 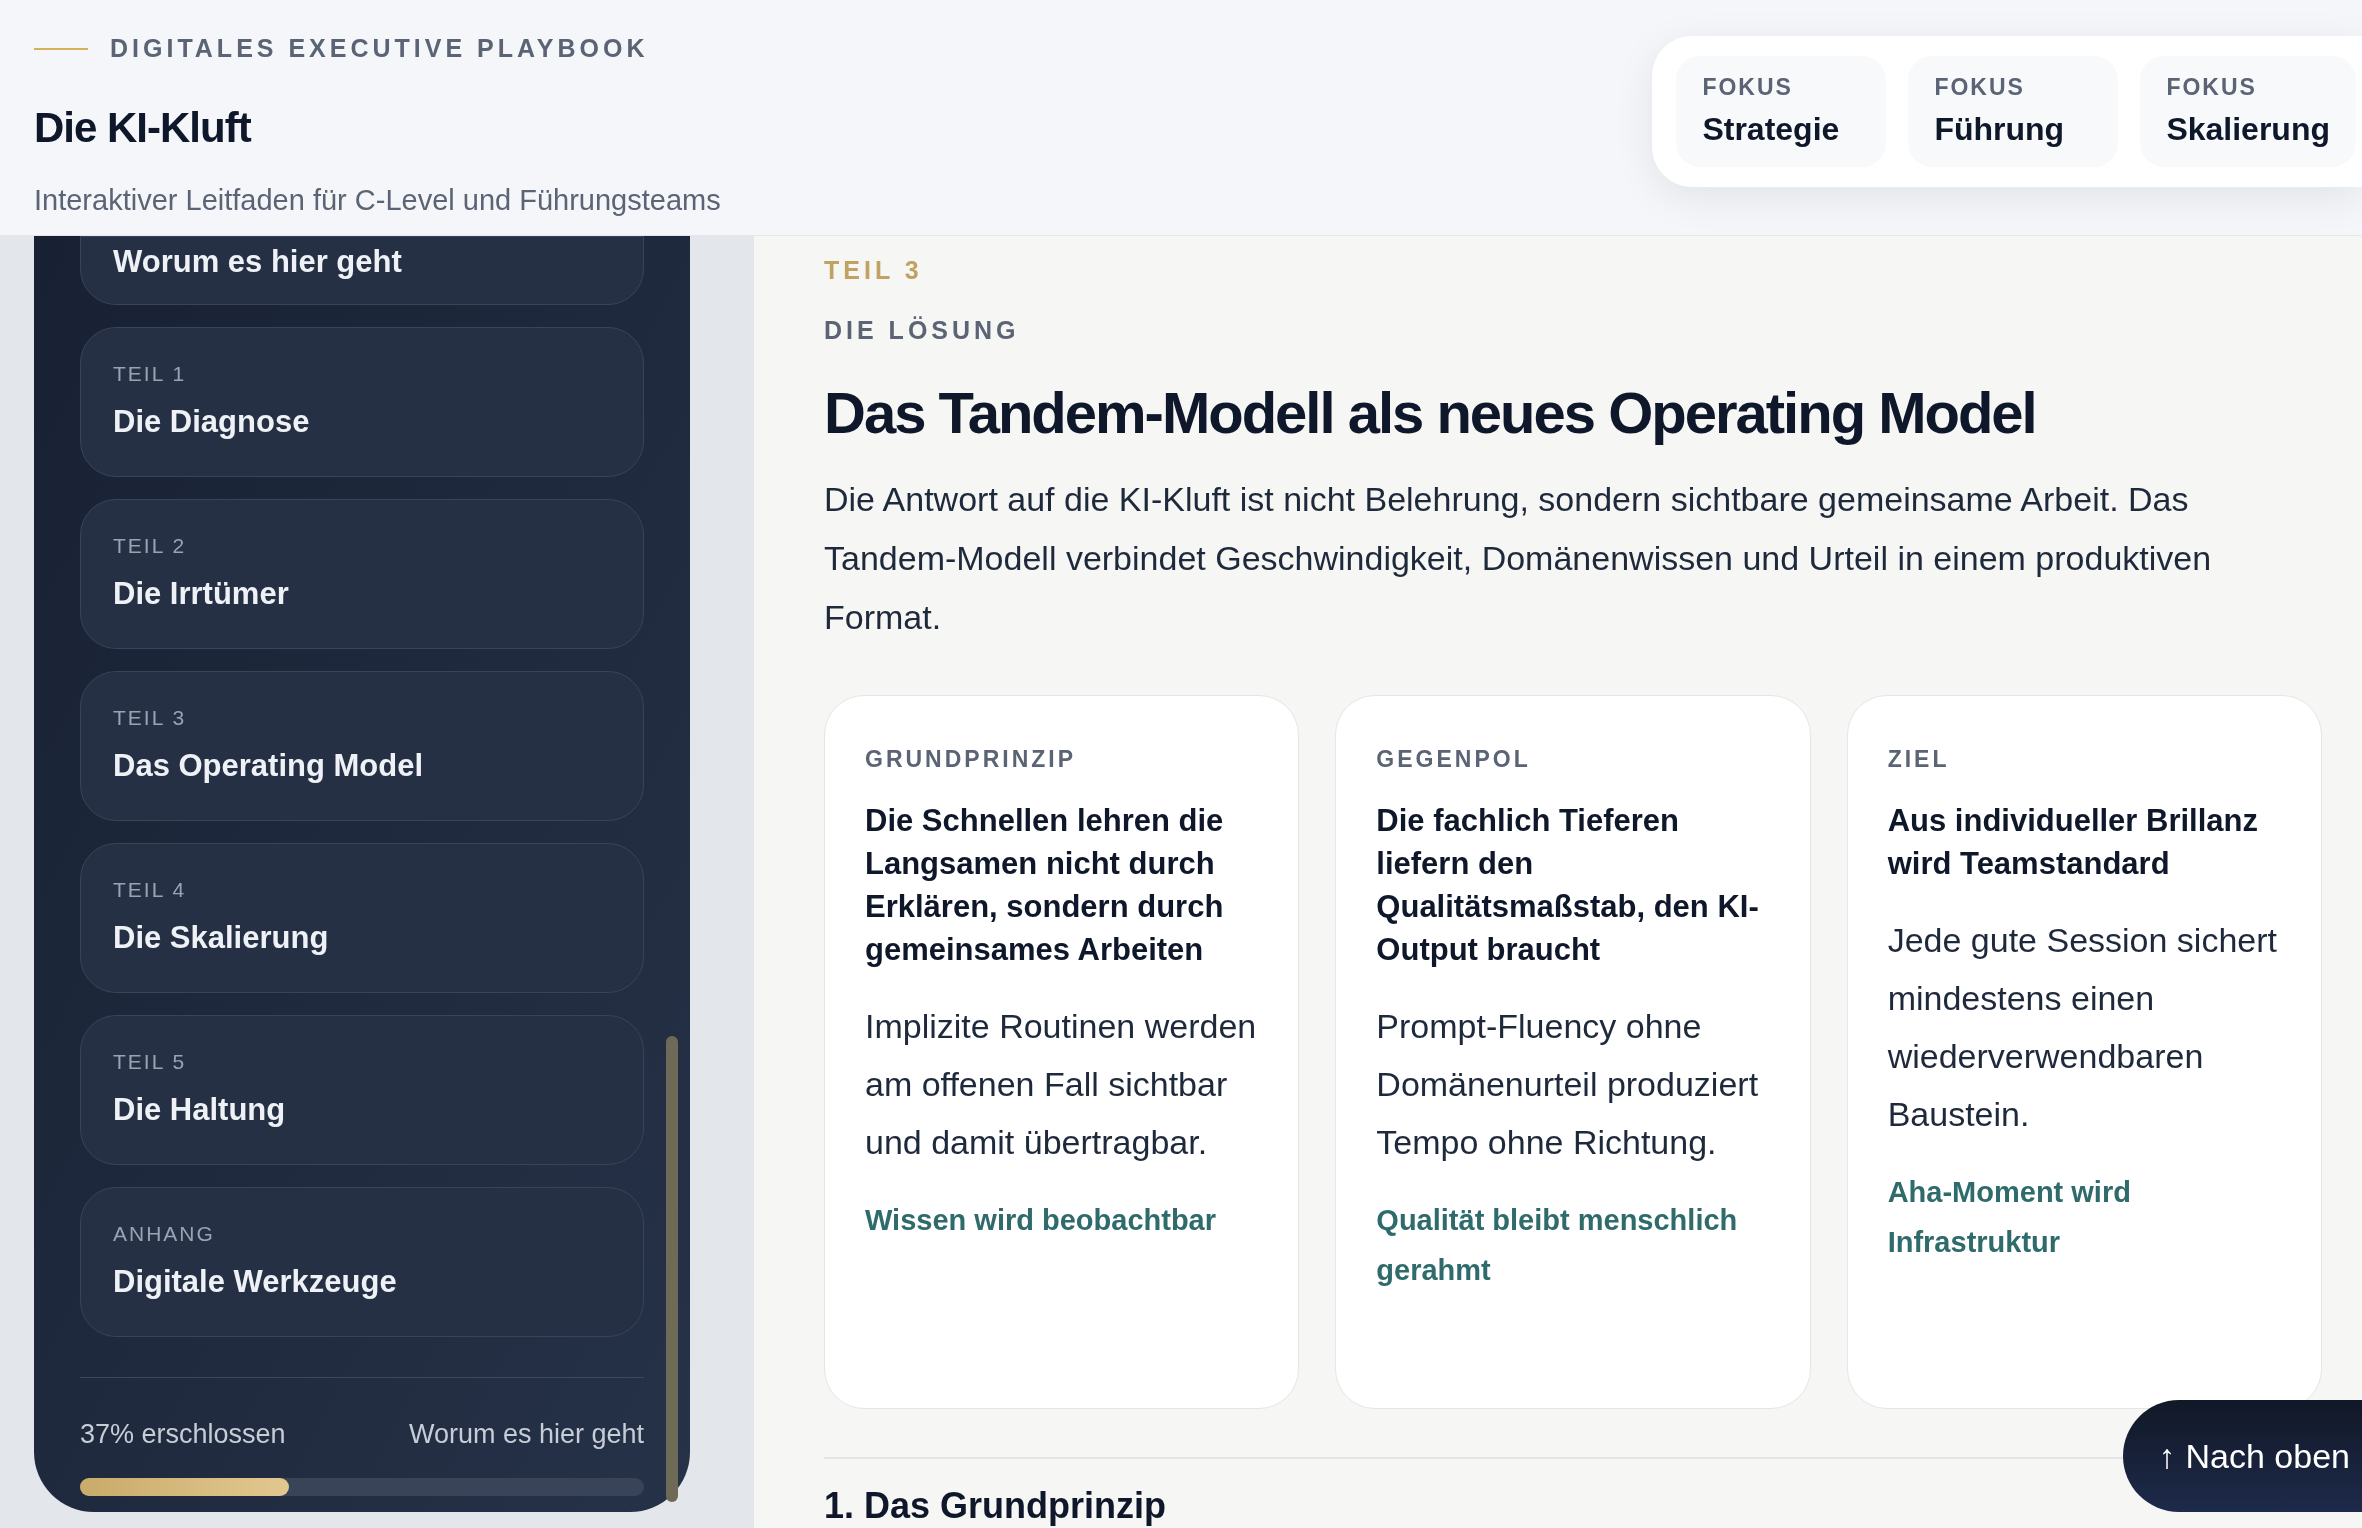 What do you see at coordinates (1062, 1052) in the screenshot?
I see `info-card: GRUNDPRINZIP Die Schnellen lehren die Langsamen nicht durch Erklären, sondern durch gemeinsames Arbeiten Implizite Routinen werden am offenen Fall sichtbar und damit übertragbar. Wissen wird beobachtbar` at bounding box center [1062, 1052].